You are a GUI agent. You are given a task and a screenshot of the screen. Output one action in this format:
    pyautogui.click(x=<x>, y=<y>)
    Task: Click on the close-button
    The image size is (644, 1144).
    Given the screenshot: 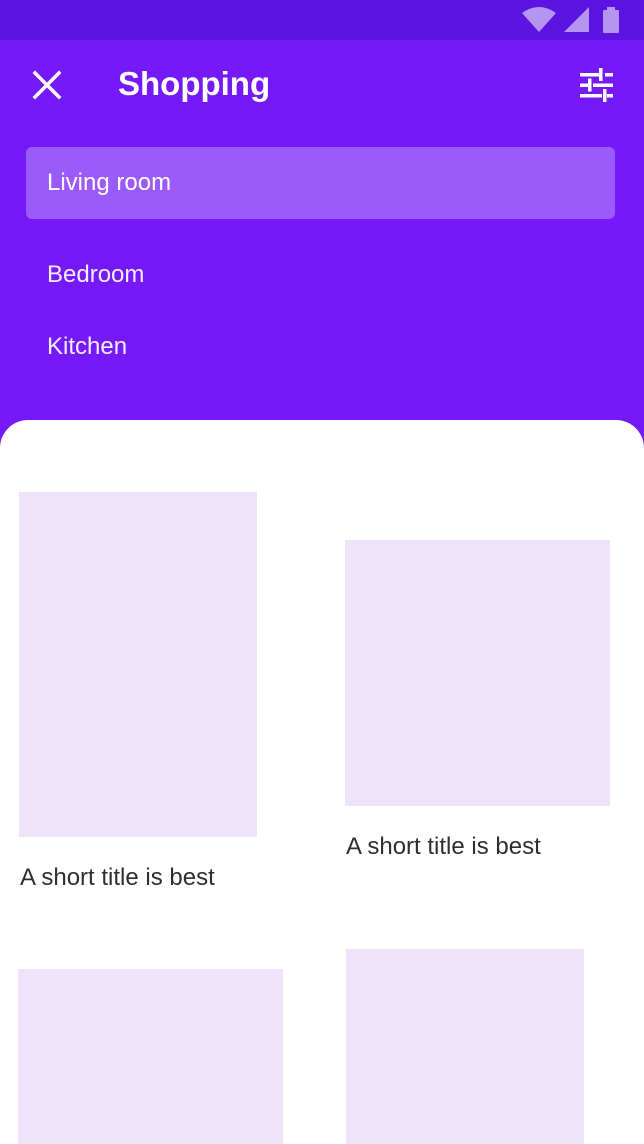 What is the action you would take?
    pyautogui.click(x=47, y=85)
    